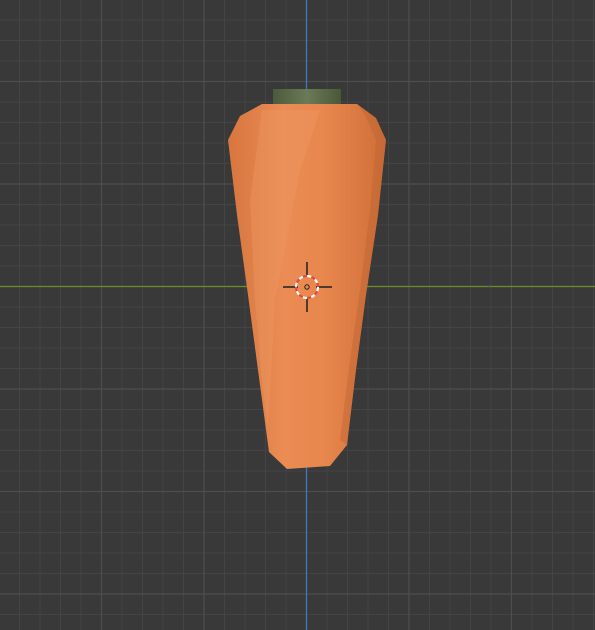 This screenshot has height=630, width=595. What do you see at coordinates (489, 286) in the screenshot?
I see `grid-point-marker` at bounding box center [489, 286].